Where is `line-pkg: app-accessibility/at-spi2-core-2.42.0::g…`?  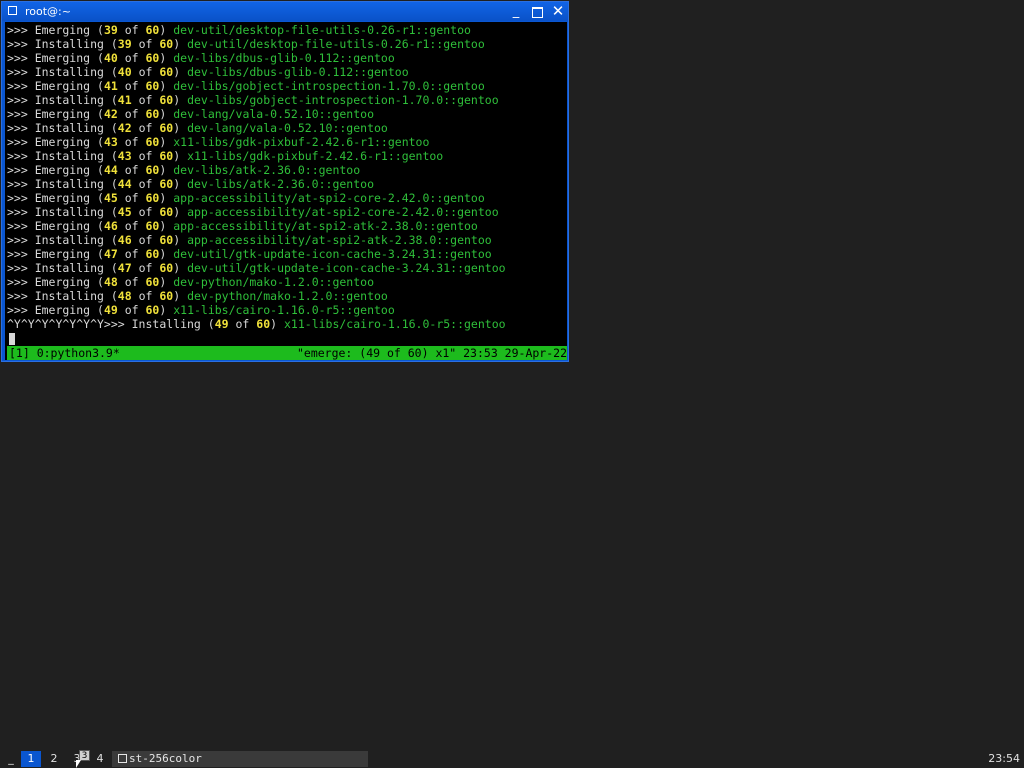 line-pkg: app-accessibility/at-spi2-core-2.42.0::g… is located at coordinates (343, 212).